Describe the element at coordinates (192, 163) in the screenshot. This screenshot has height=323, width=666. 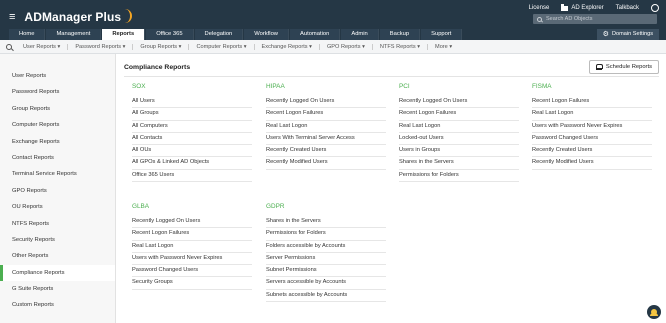
I see `report-link: All GPOs & Linked AD Objects` at that location.